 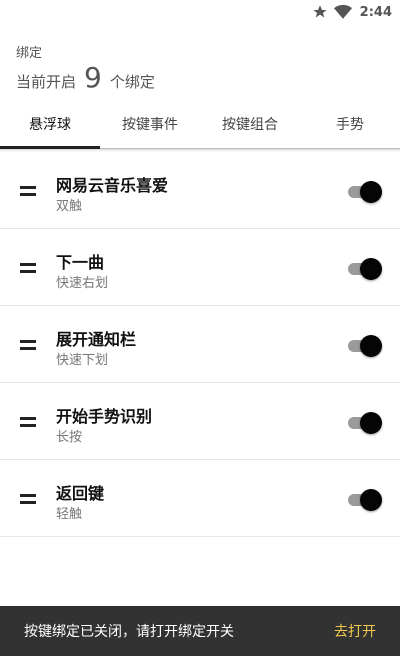 I want to click on binding-count: 9, so click(x=93, y=77).